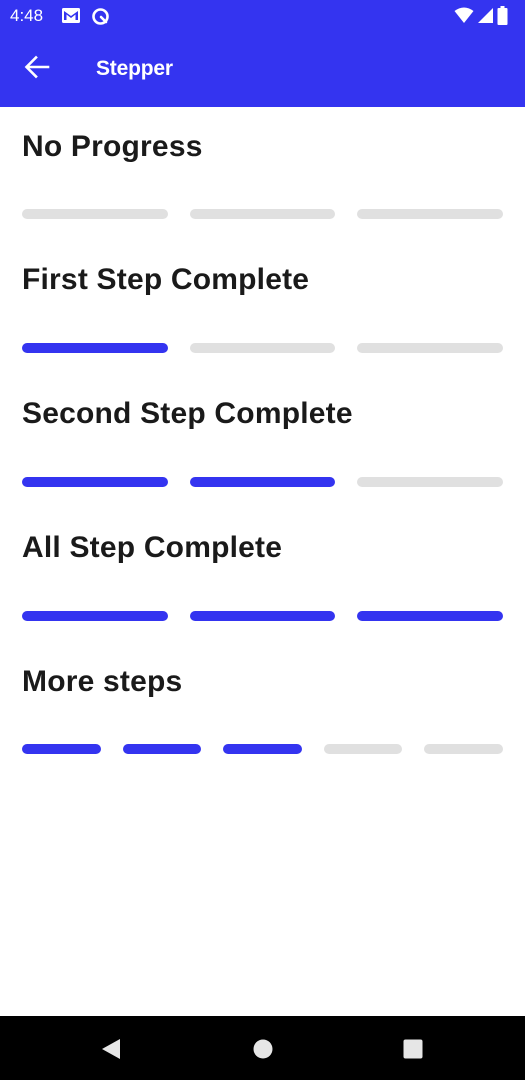 The width and height of the screenshot is (525, 1080). What do you see at coordinates (112, 146) in the screenshot?
I see `section-title: No Progress` at bounding box center [112, 146].